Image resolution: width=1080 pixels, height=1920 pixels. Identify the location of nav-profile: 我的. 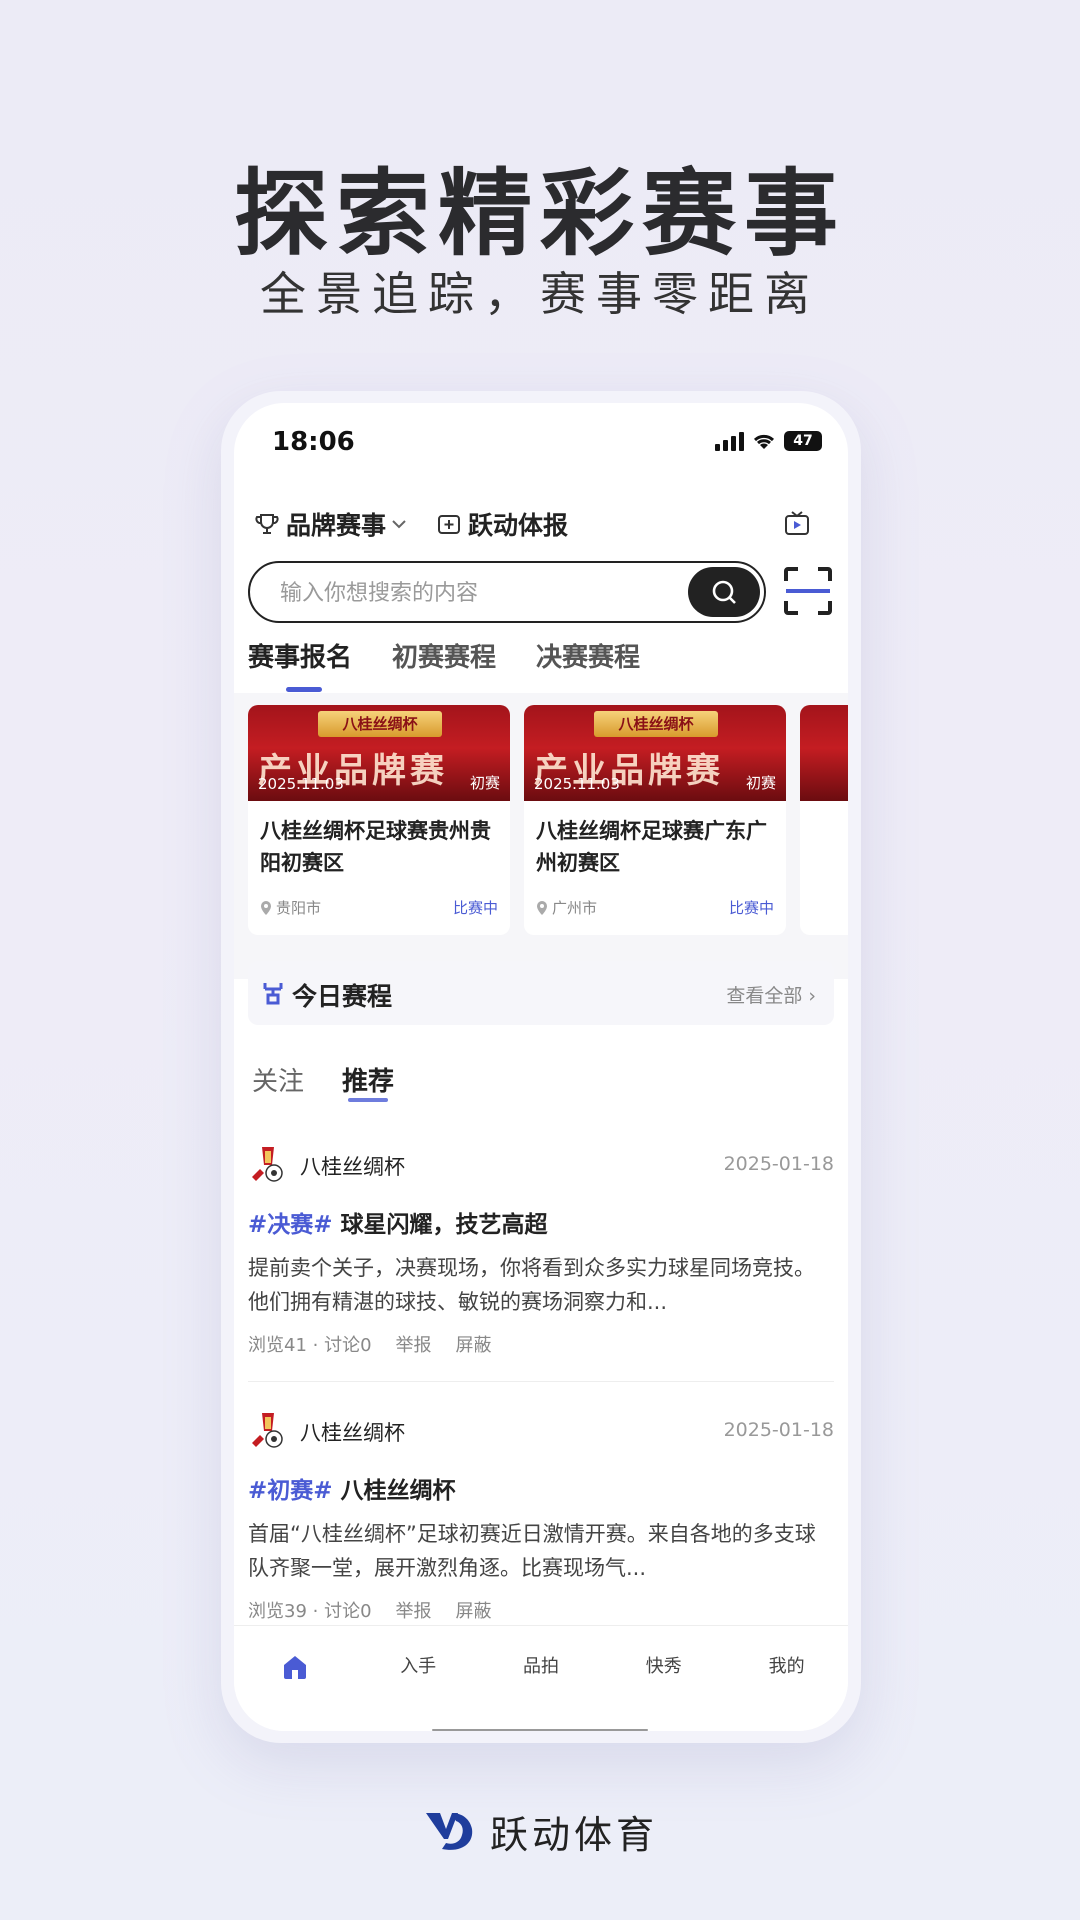
(787, 1665).